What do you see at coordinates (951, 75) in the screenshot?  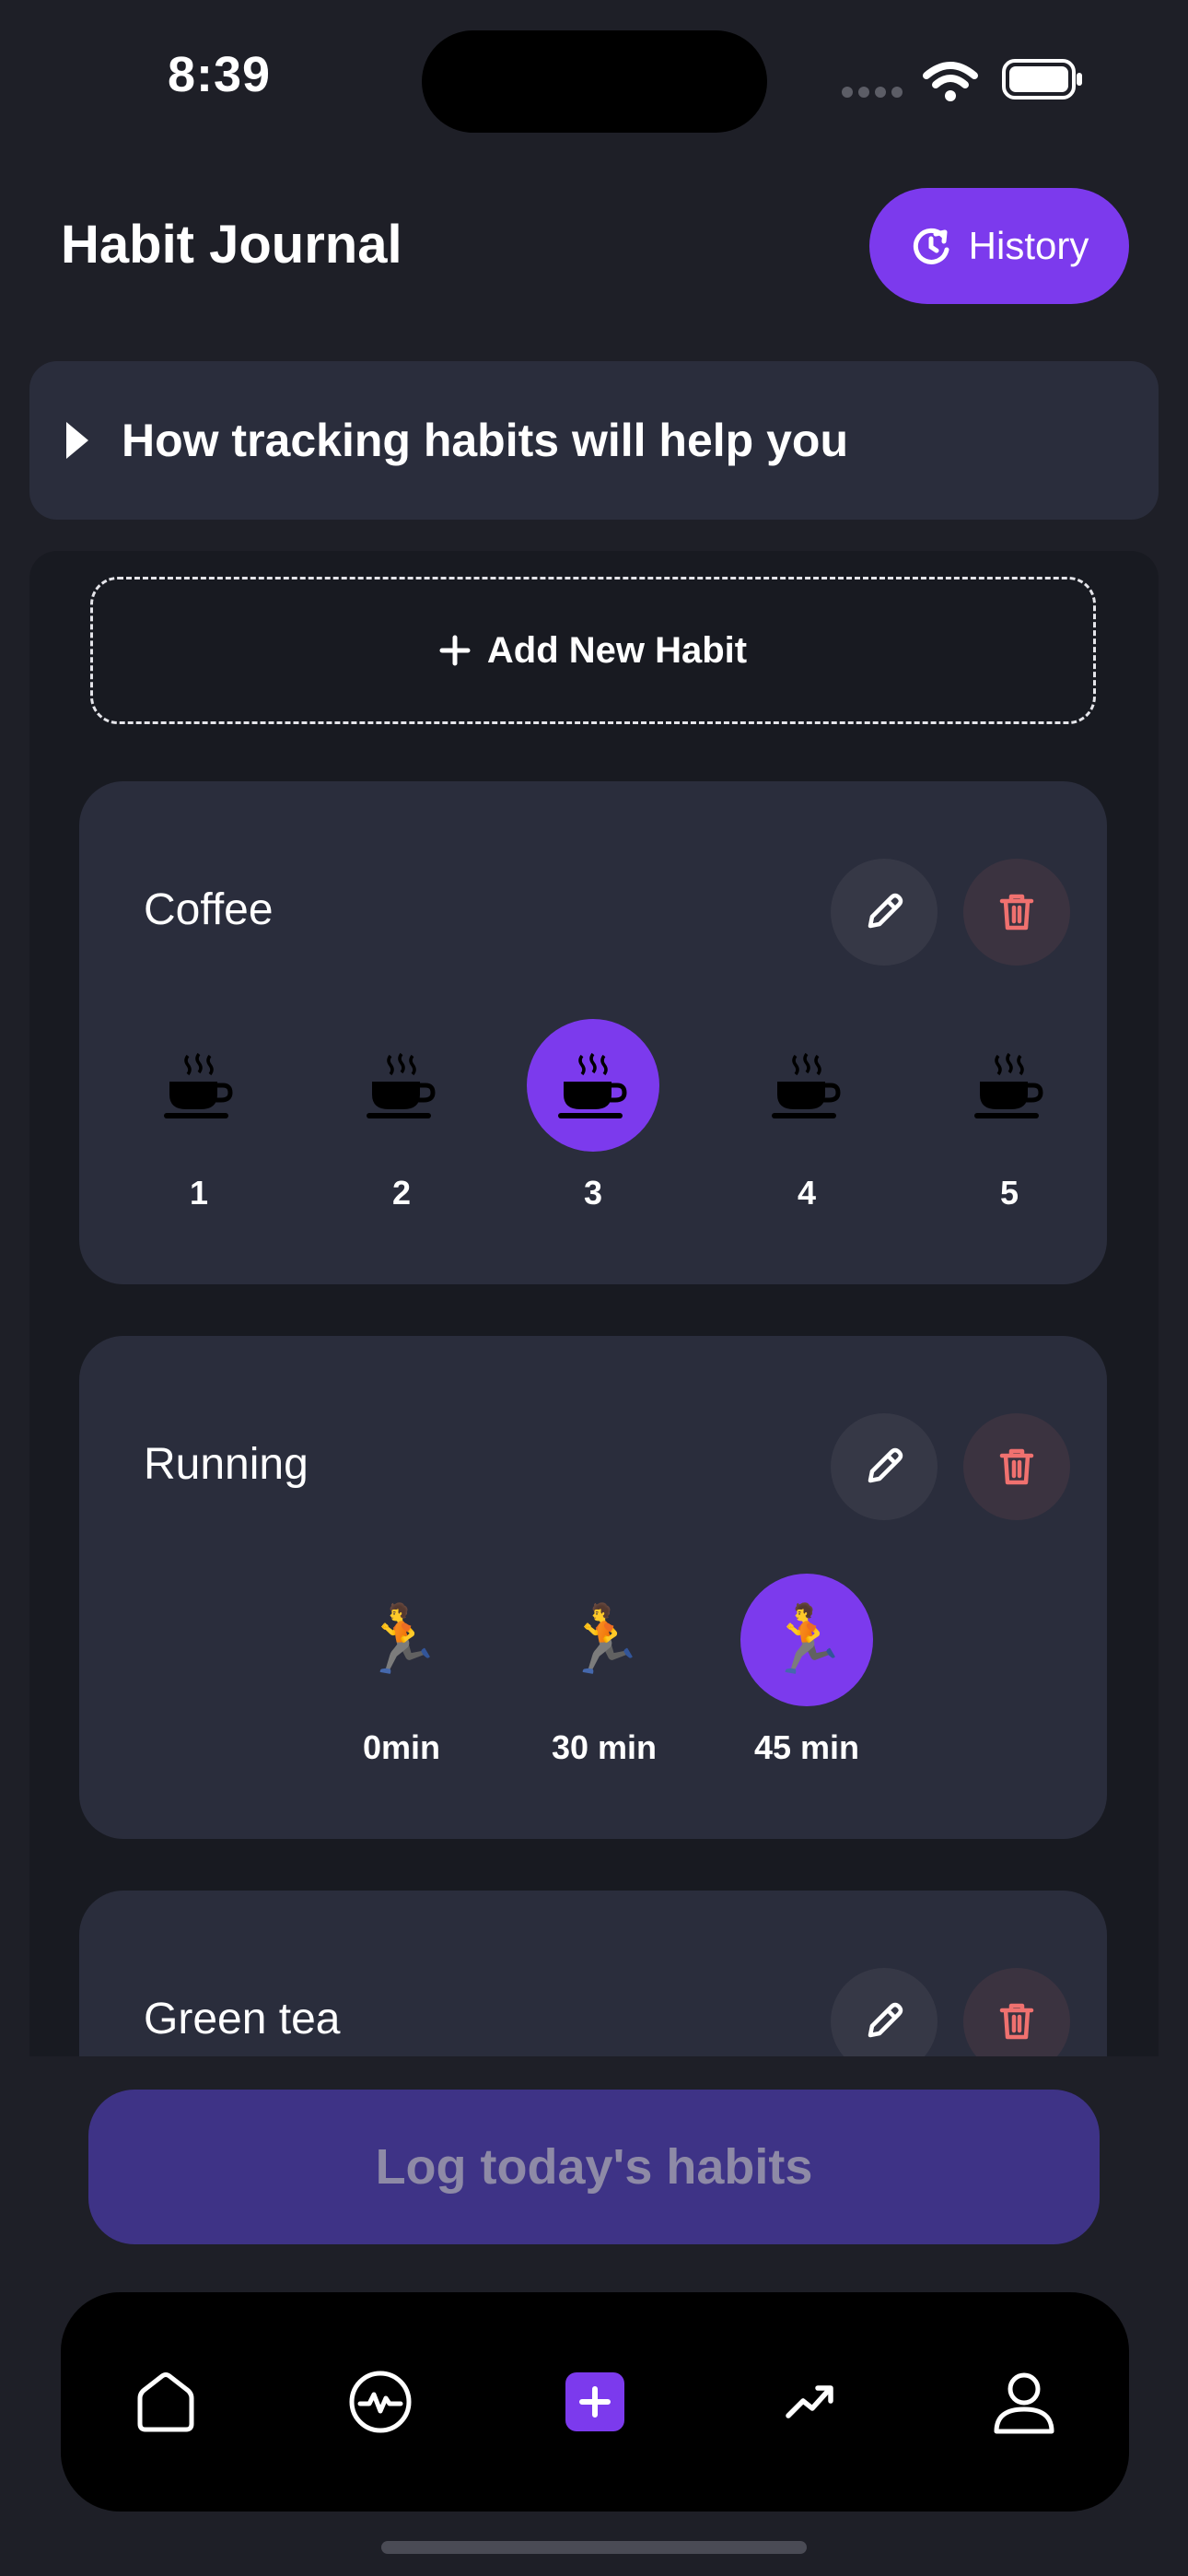 I see `wifi-icon` at bounding box center [951, 75].